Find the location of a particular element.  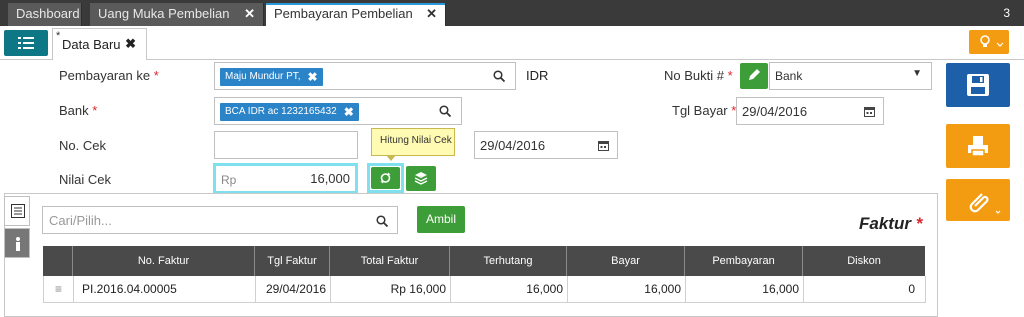

cell-pembayaran: 16,000 is located at coordinates (745, 289).